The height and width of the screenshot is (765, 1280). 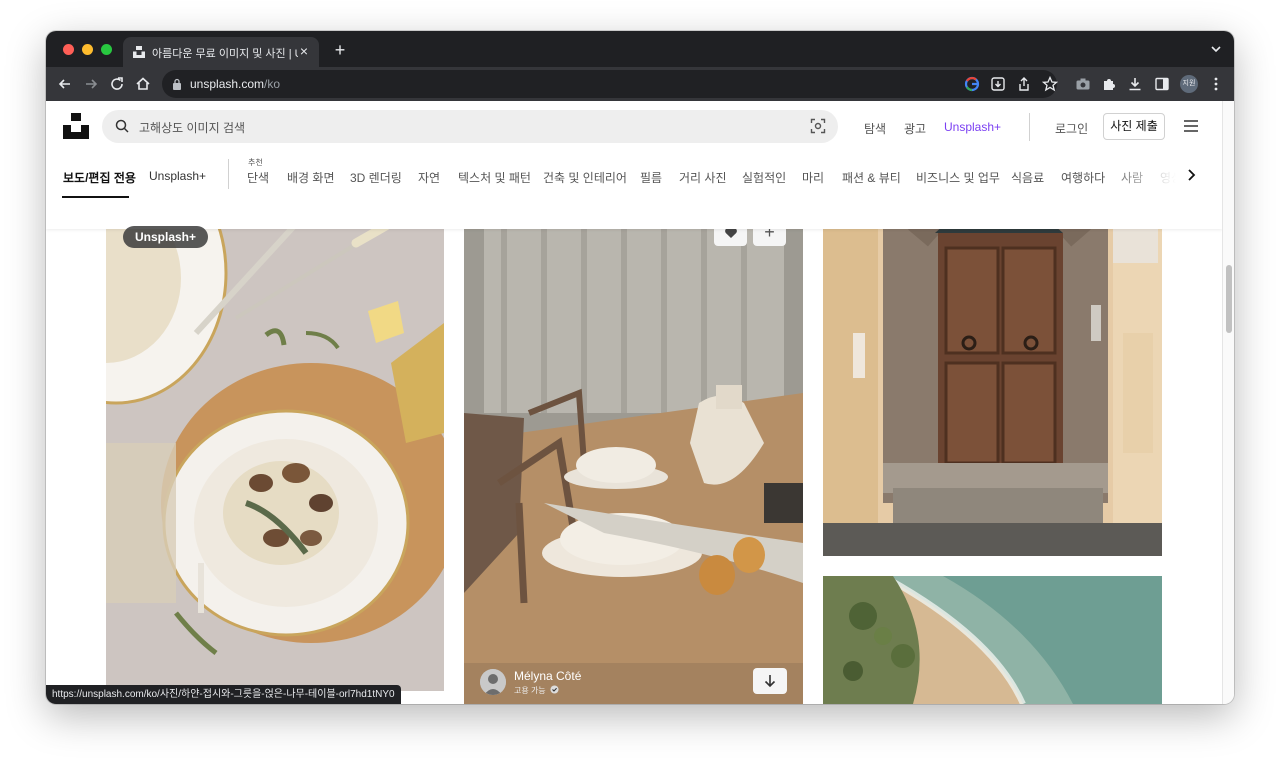 I want to click on home-icon, so click(x=143, y=84).